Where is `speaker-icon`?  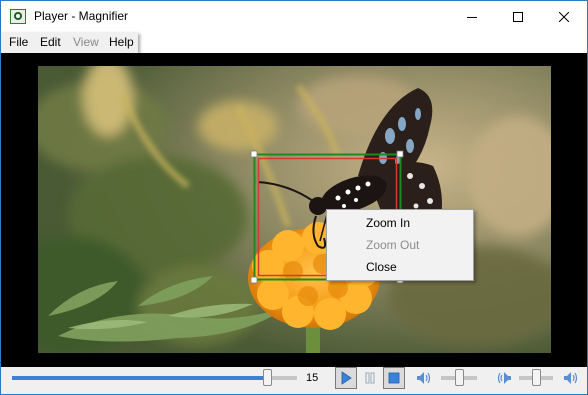
speaker-icon is located at coordinates (424, 378).